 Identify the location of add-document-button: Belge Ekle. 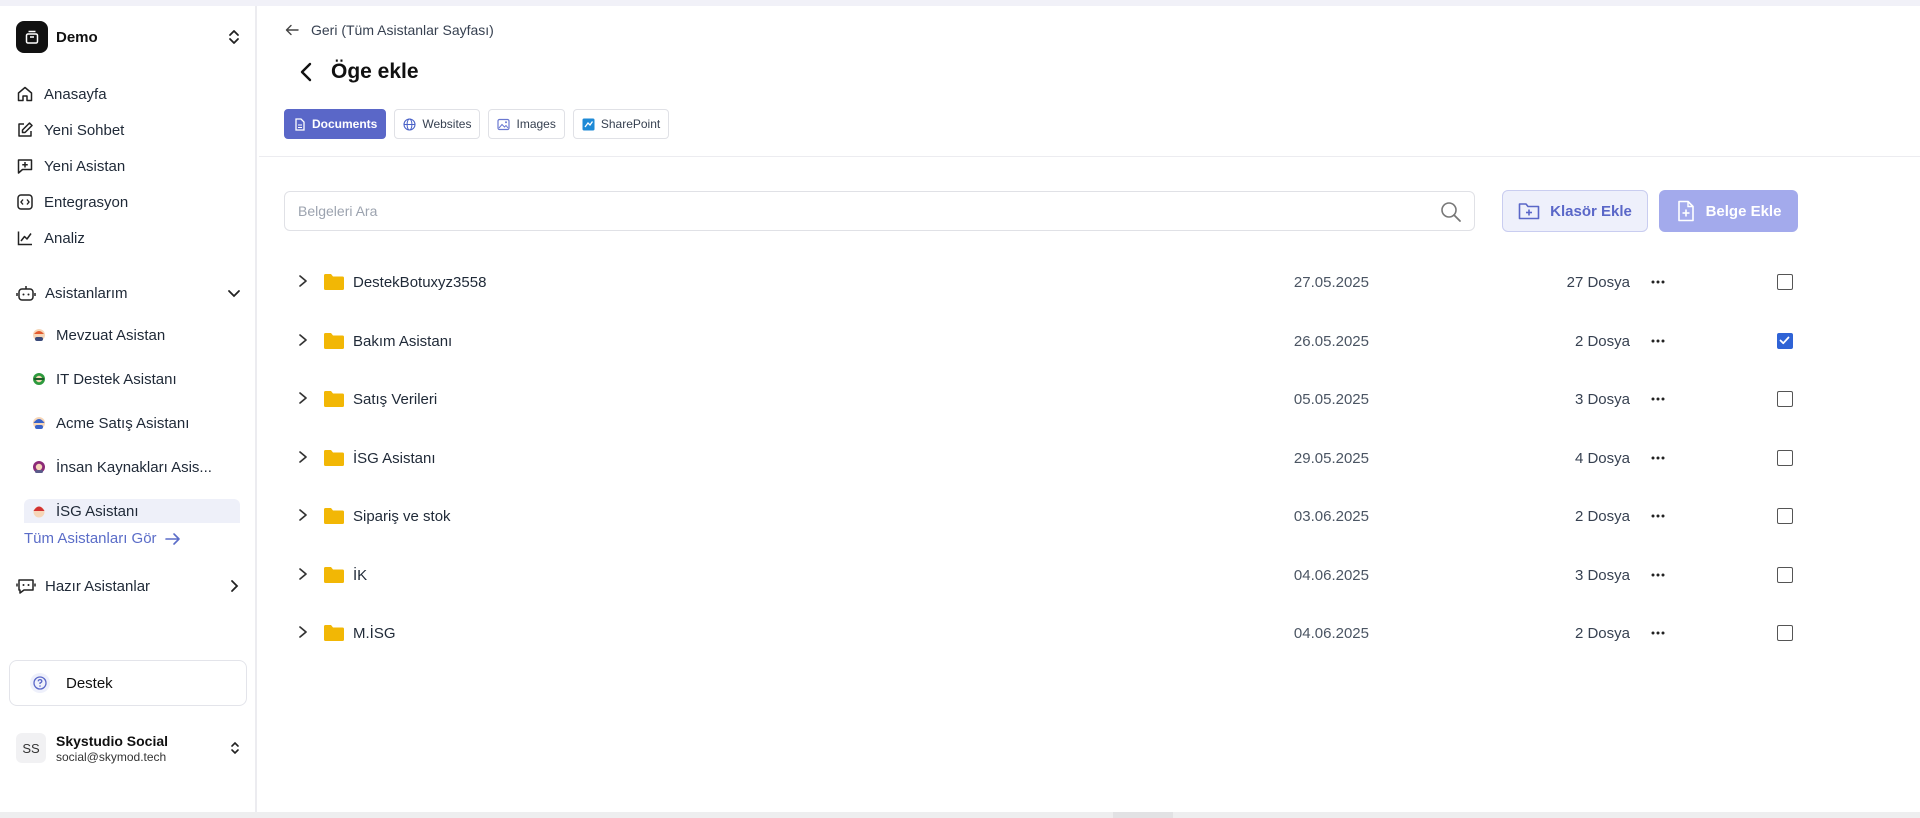
(1728, 211).